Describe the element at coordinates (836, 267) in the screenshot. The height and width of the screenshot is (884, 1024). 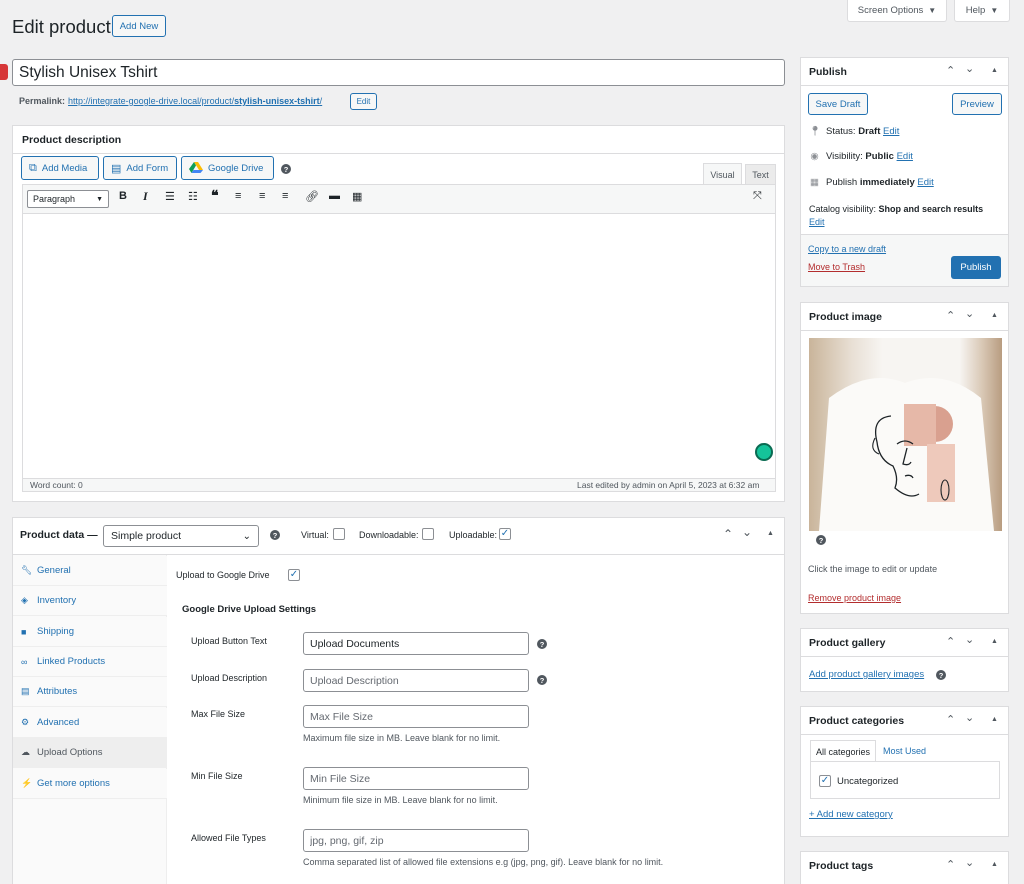
I see `move-to-trash-link: Move to Trash` at that location.